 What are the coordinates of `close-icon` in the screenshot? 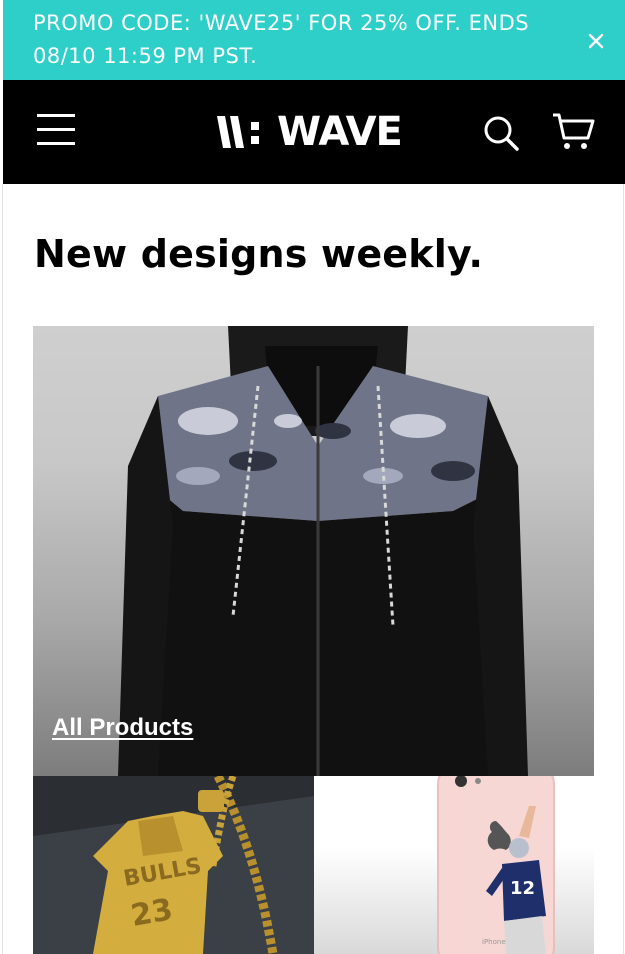 It's located at (596, 41).